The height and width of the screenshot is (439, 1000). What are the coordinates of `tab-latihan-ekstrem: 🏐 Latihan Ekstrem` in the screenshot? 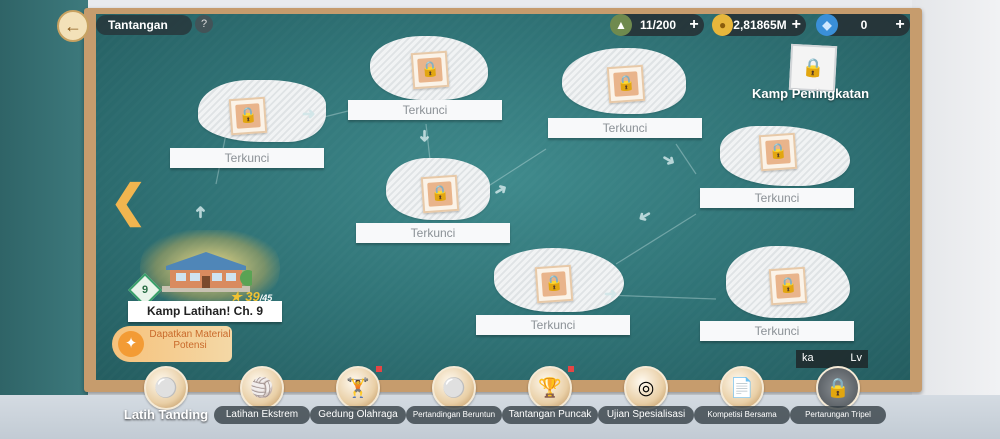 It's located at (262, 400).